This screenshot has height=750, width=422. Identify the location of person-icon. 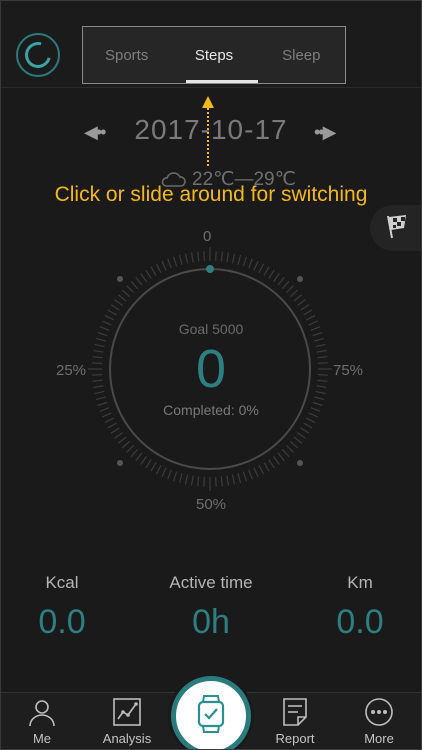
(42, 712).